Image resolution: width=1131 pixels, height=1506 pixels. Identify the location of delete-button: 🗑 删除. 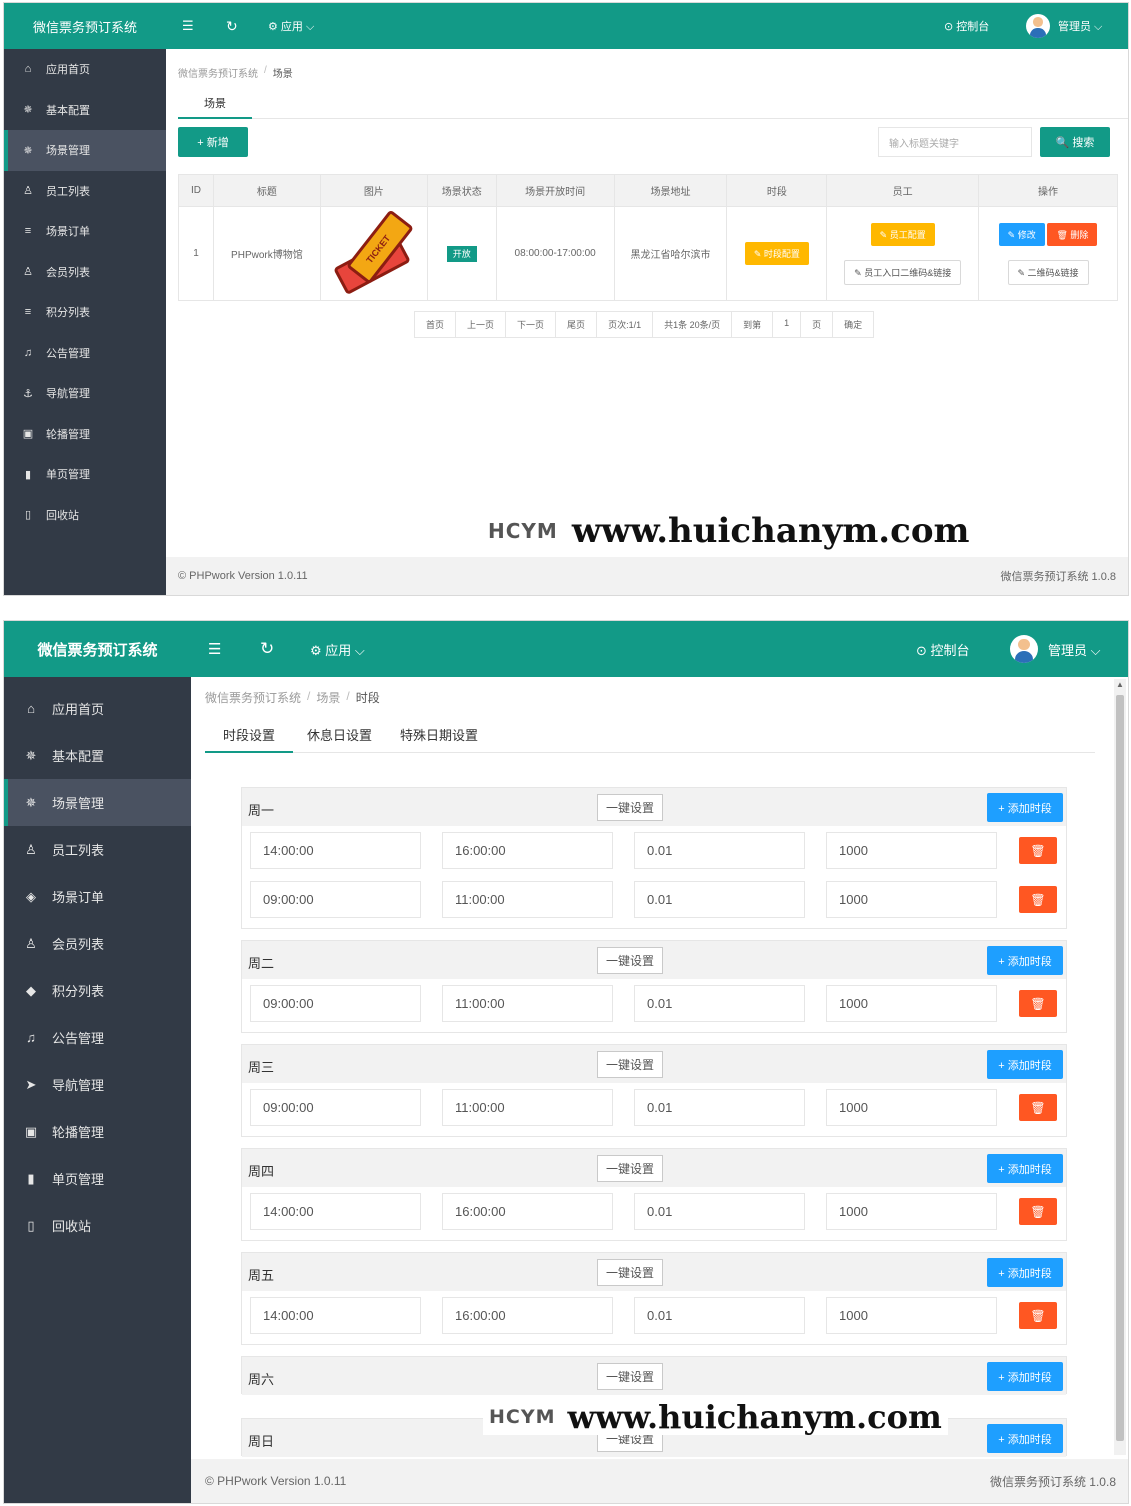
(1072, 234).